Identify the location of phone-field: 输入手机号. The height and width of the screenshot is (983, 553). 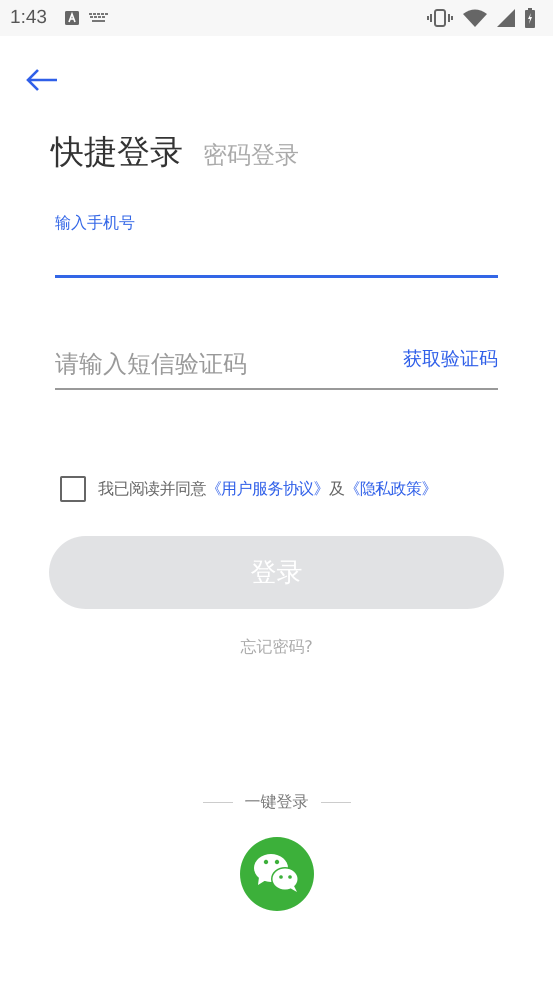
(276, 245).